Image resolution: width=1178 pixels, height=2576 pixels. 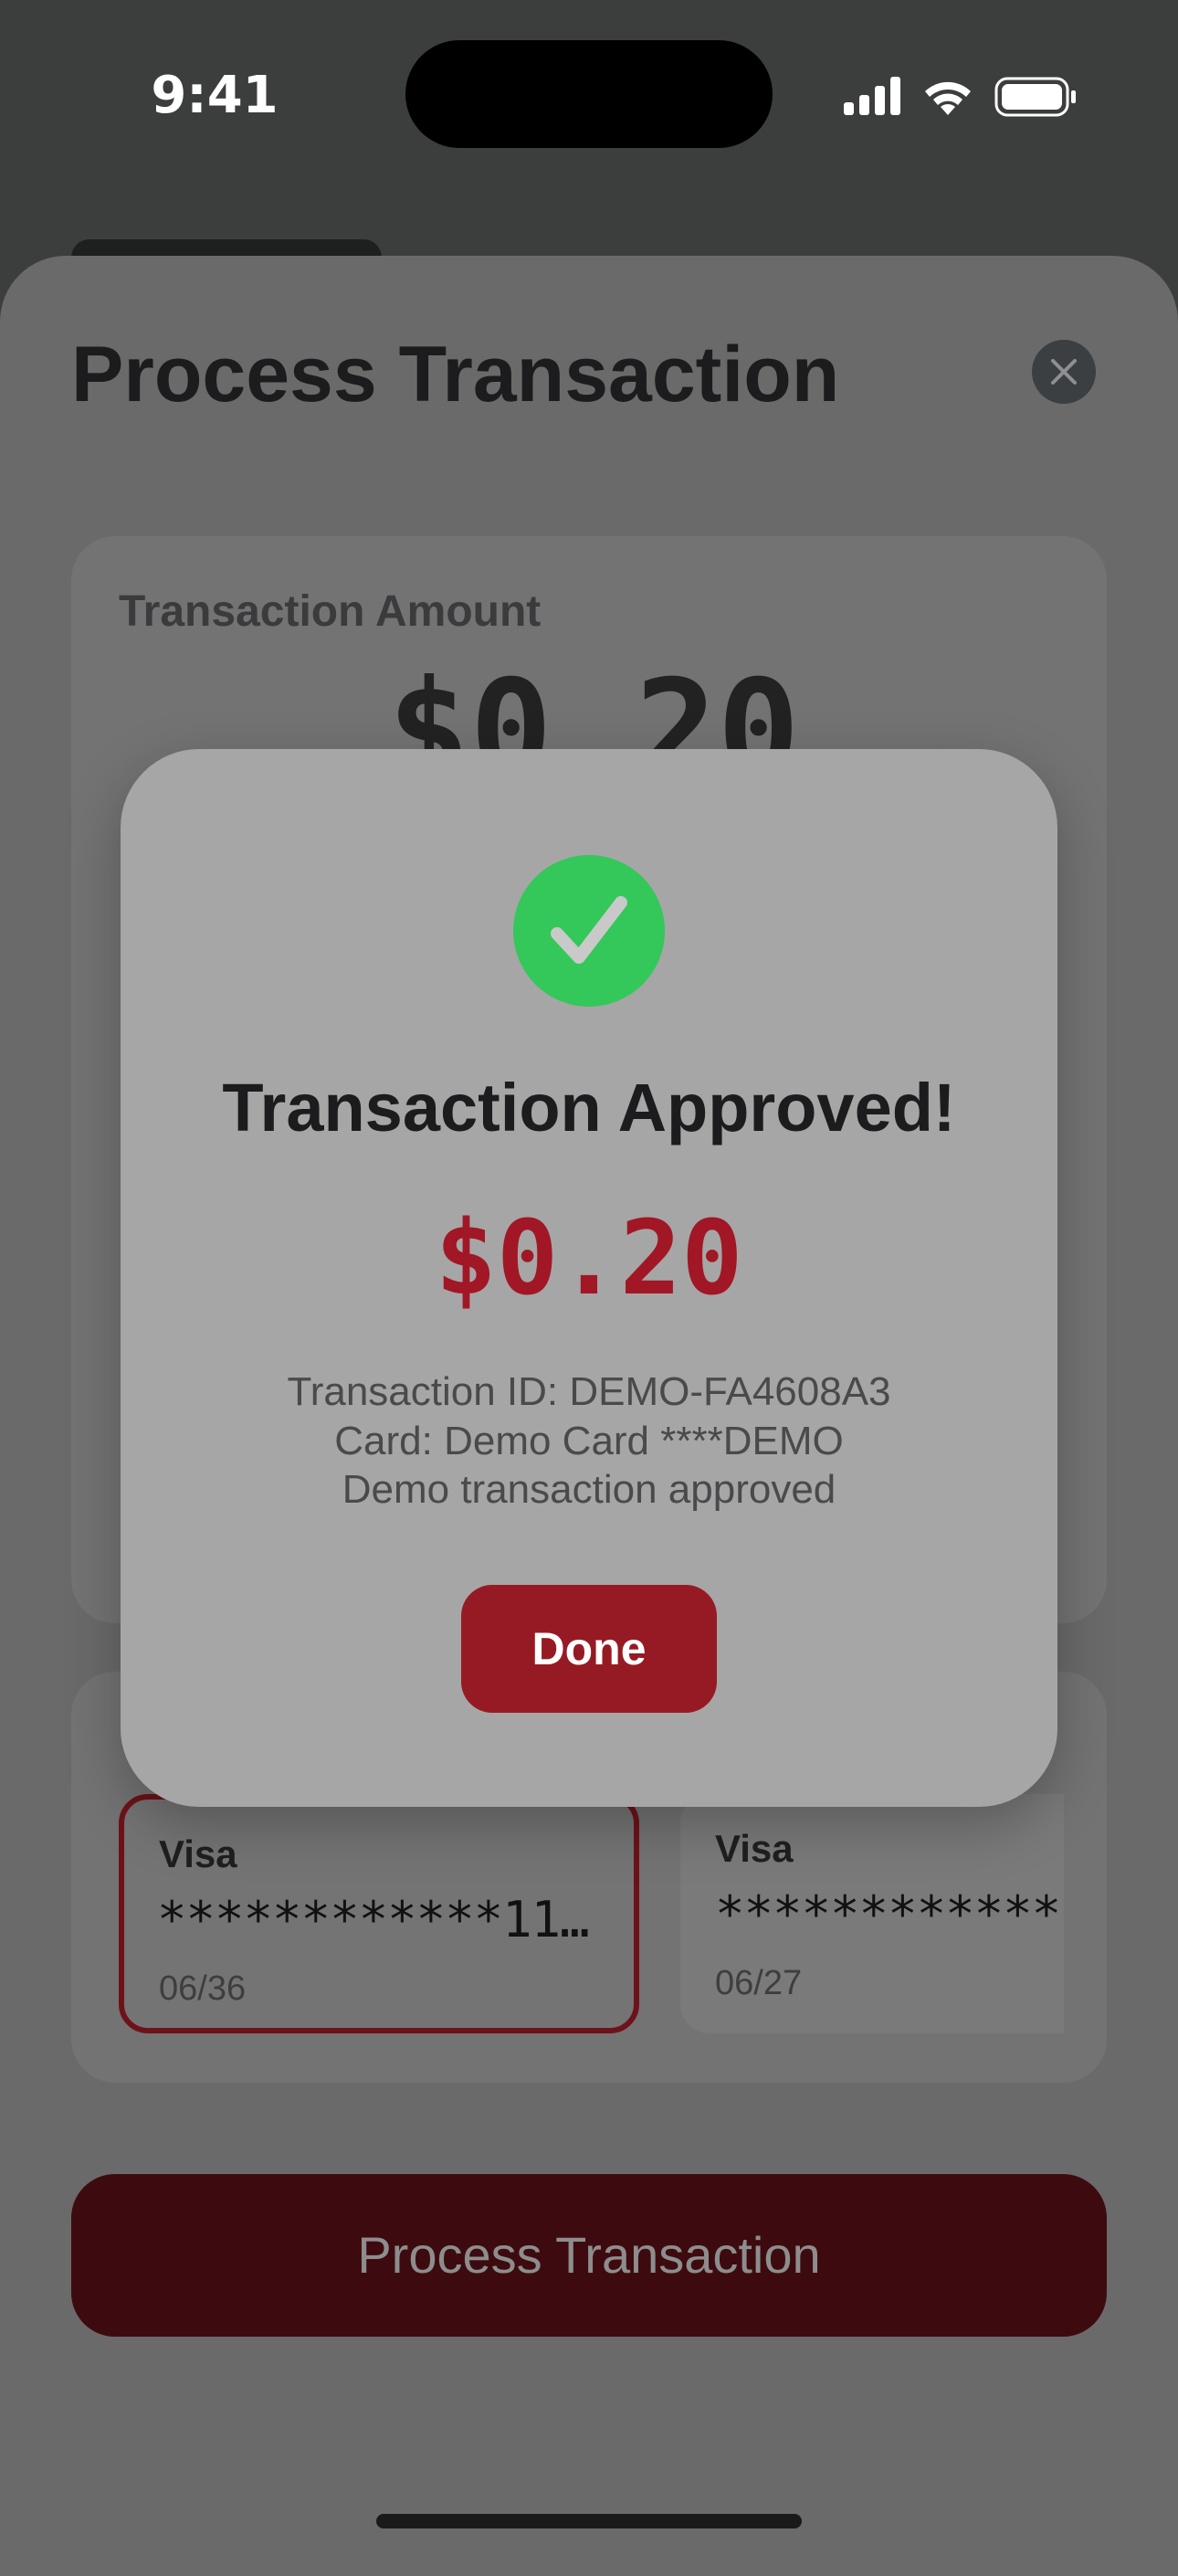 What do you see at coordinates (589, 2521) in the screenshot?
I see `home-indicator` at bounding box center [589, 2521].